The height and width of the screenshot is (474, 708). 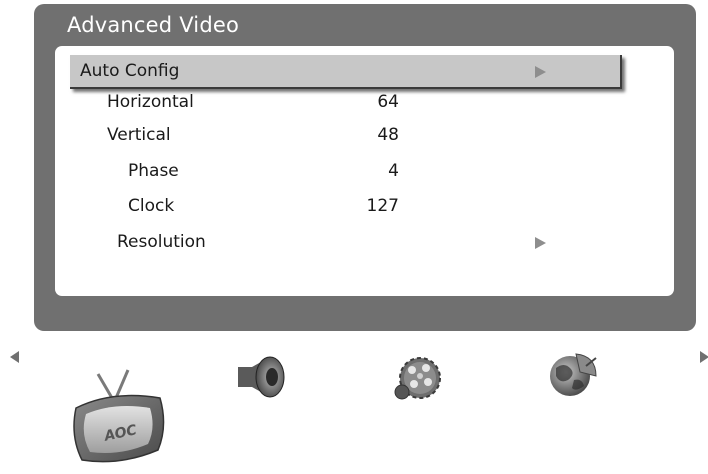 What do you see at coordinates (264, 379) in the screenshot?
I see `speaker-icon` at bounding box center [264, 379].